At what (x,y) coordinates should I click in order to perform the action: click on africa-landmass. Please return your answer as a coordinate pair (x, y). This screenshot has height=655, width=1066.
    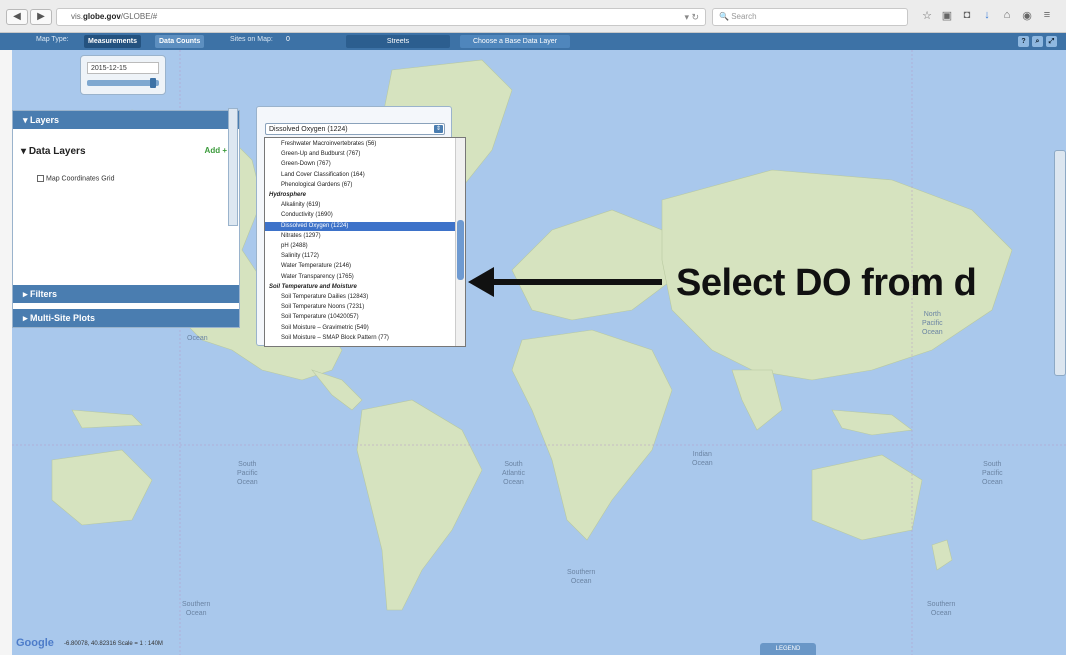
    Looking at the image, I should click on (592, 435).